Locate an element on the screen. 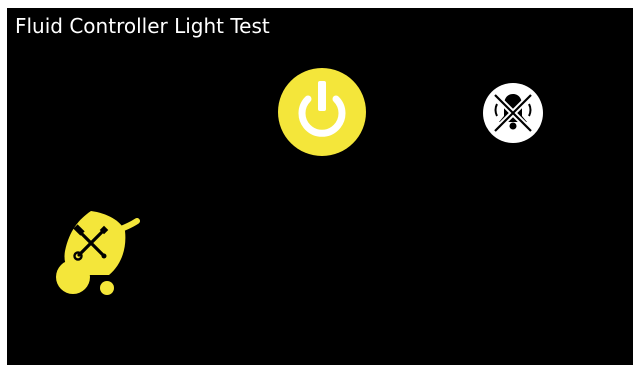 Image resolution: width=637 pixels, height=366 pixels. alarm-mute-button is located at coordinates (513, 113).